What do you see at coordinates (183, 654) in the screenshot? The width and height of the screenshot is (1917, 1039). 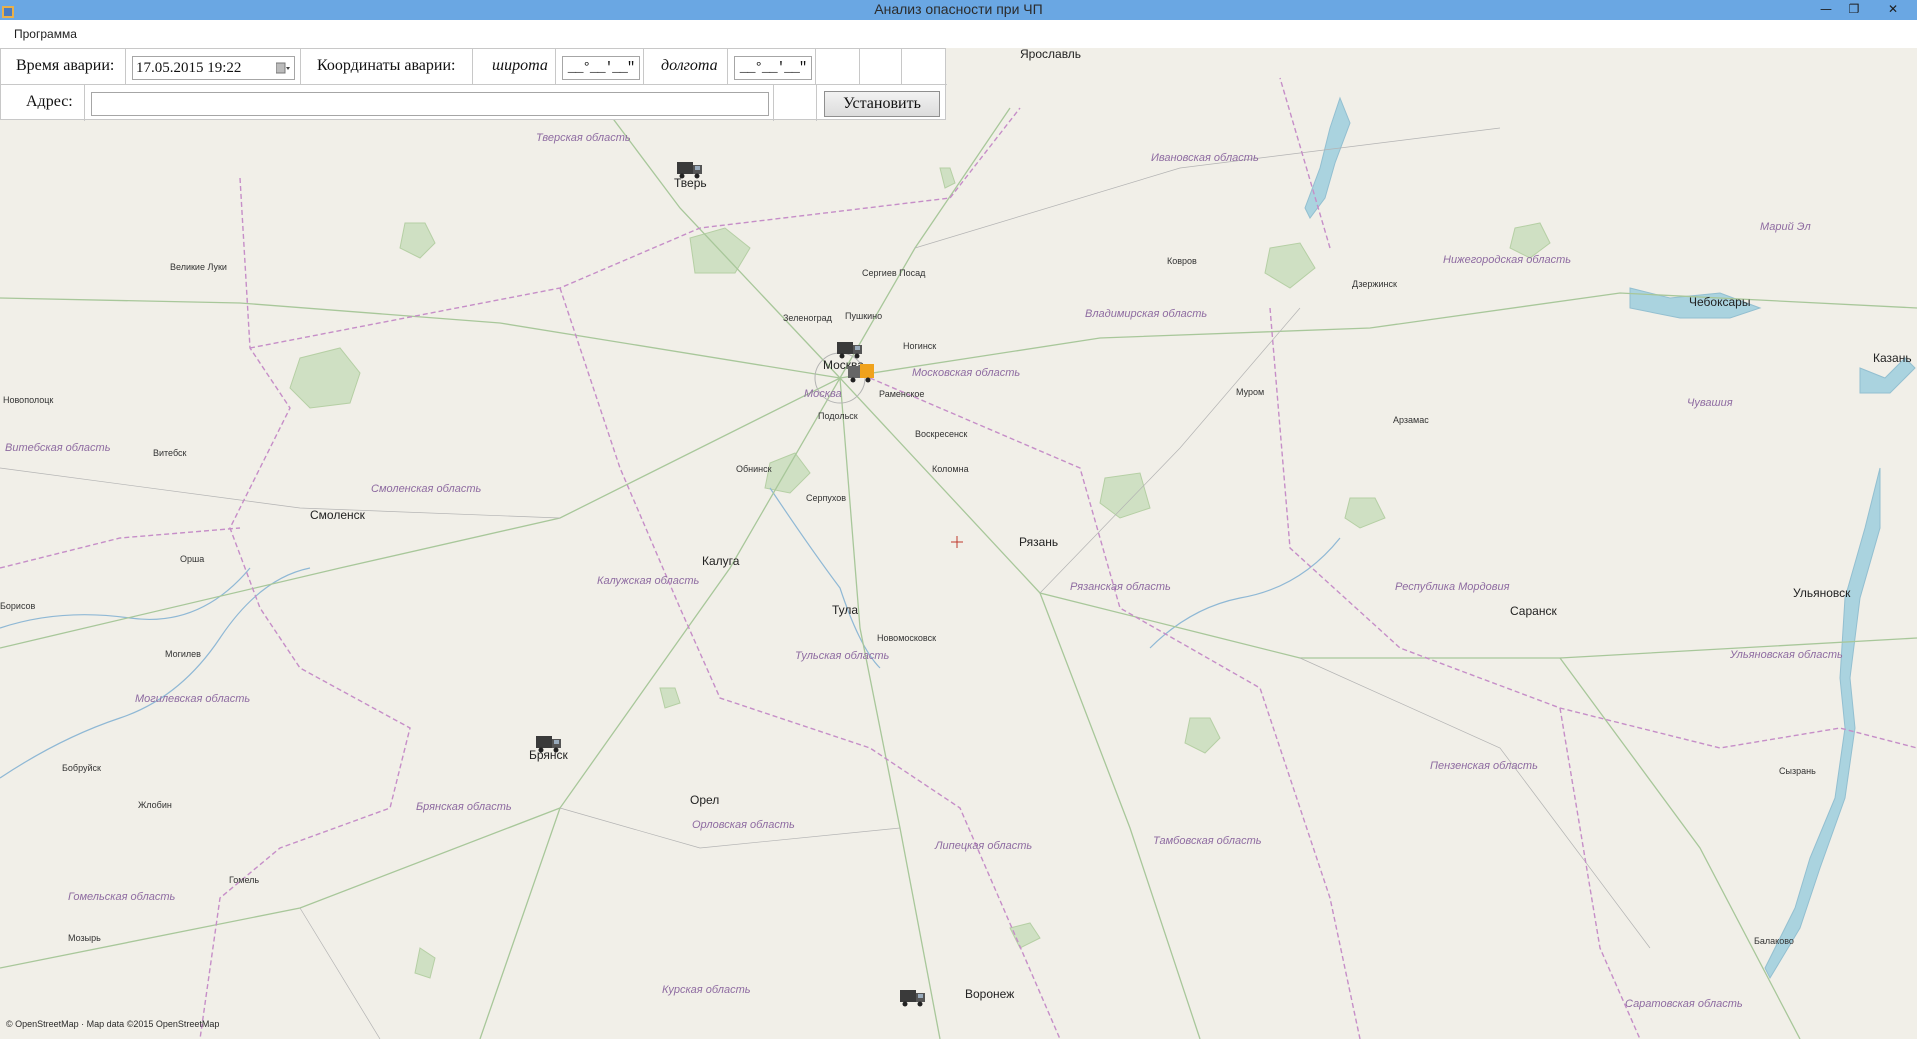 I see `map-city-label: Могилев` at bounding box center [183, 654].